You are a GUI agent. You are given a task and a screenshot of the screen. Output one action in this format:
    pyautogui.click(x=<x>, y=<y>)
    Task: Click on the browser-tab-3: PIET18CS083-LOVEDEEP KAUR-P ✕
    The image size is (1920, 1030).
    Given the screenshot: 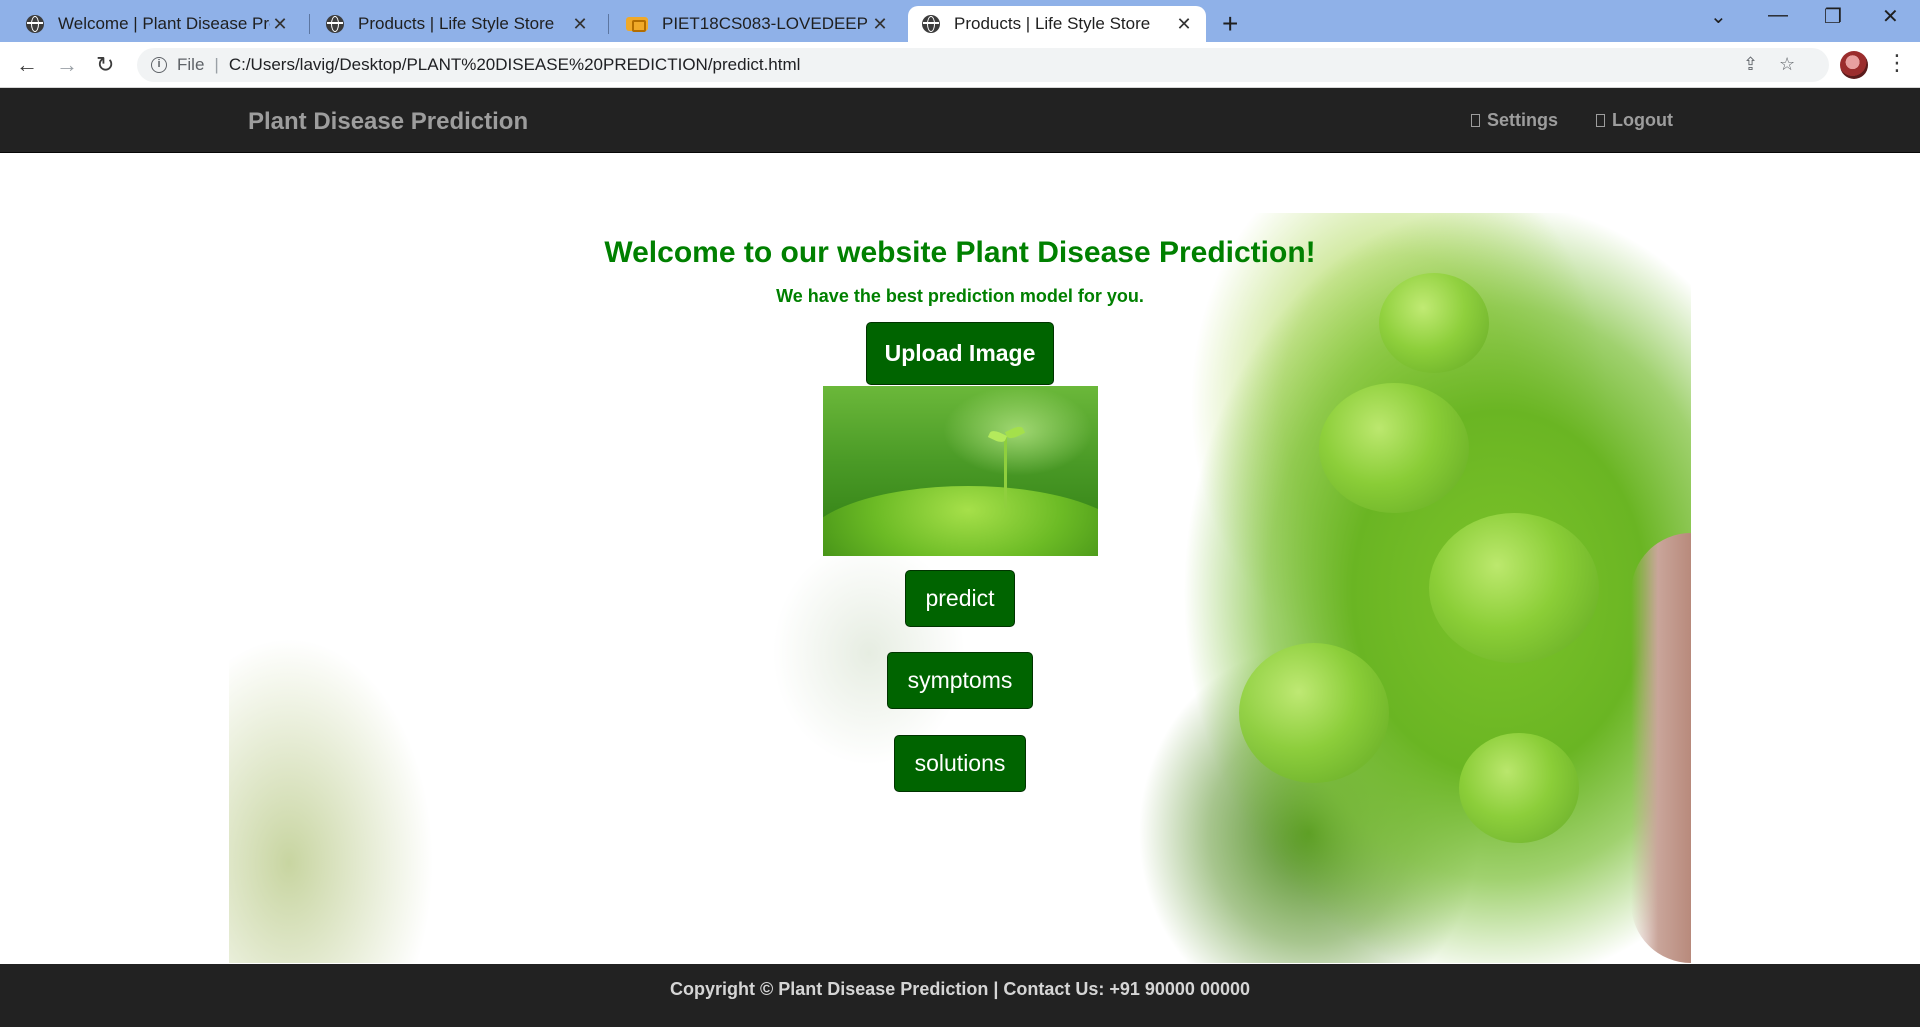 What is the action you would take?
    pyautogui.click(x=757, y=24)
    